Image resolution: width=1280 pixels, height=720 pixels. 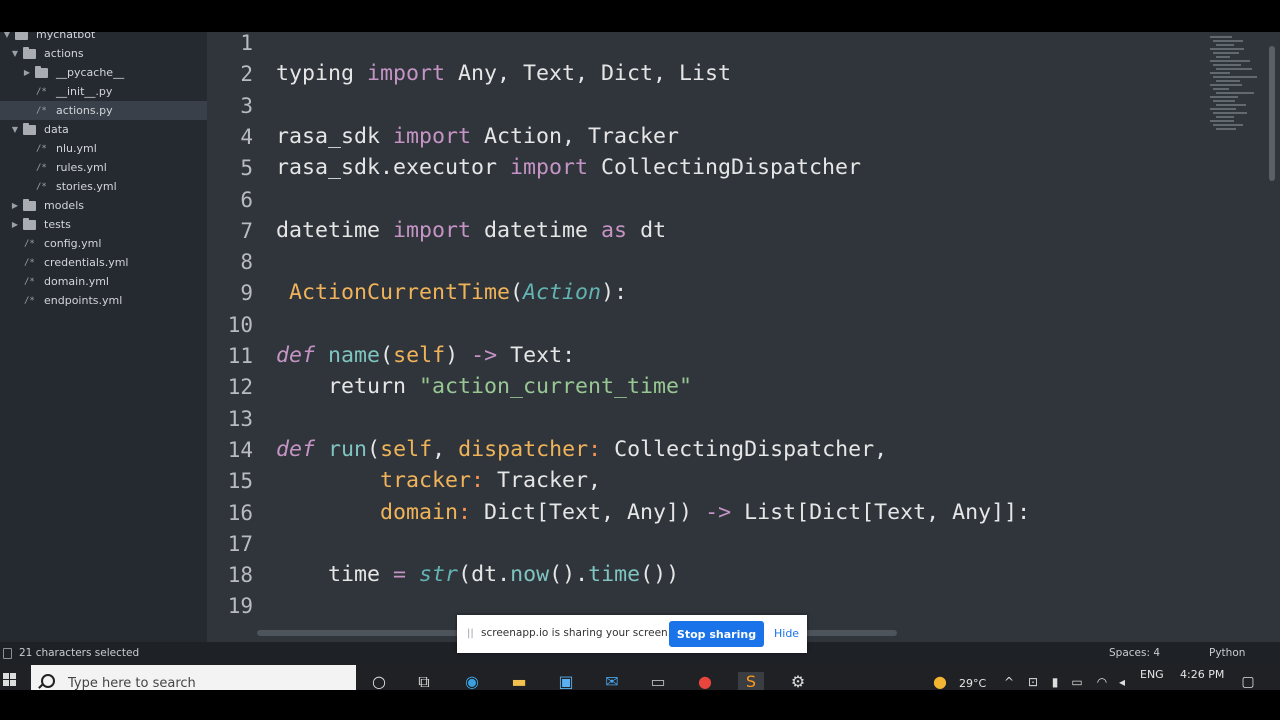 I want to click on wifi-icon: ◠, so click(x=1102, y=681).